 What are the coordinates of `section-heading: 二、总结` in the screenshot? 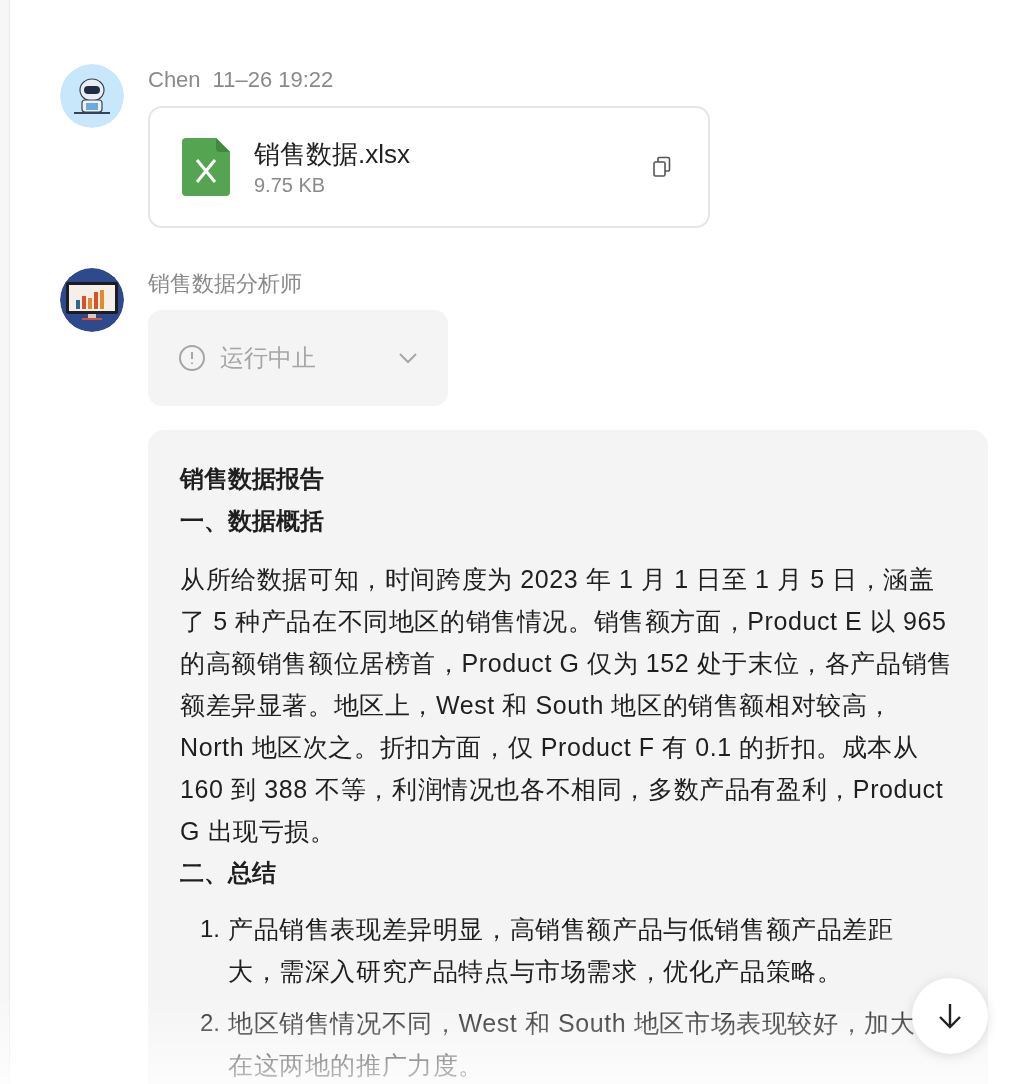 It's located at (228, 873).